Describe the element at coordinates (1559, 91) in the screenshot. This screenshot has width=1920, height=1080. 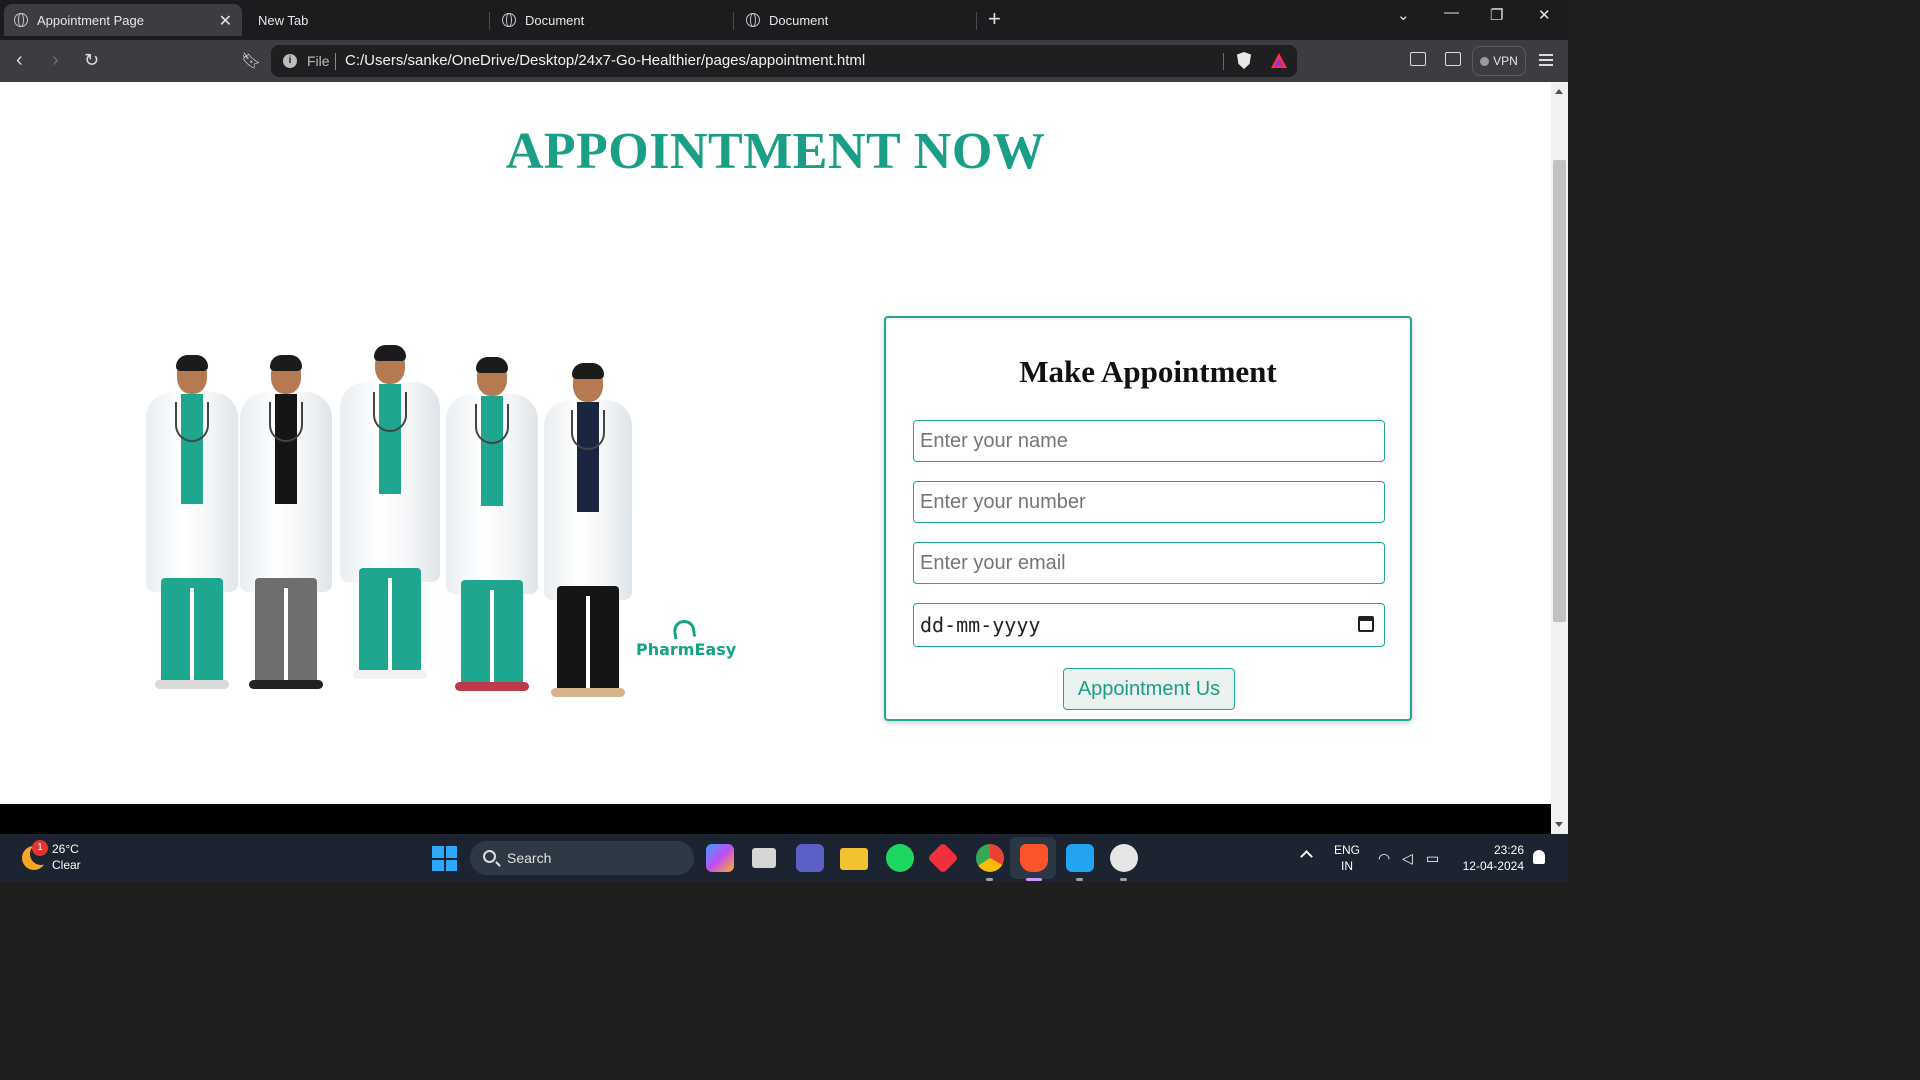
I see `scroll-up-arrow-icon` at that location.